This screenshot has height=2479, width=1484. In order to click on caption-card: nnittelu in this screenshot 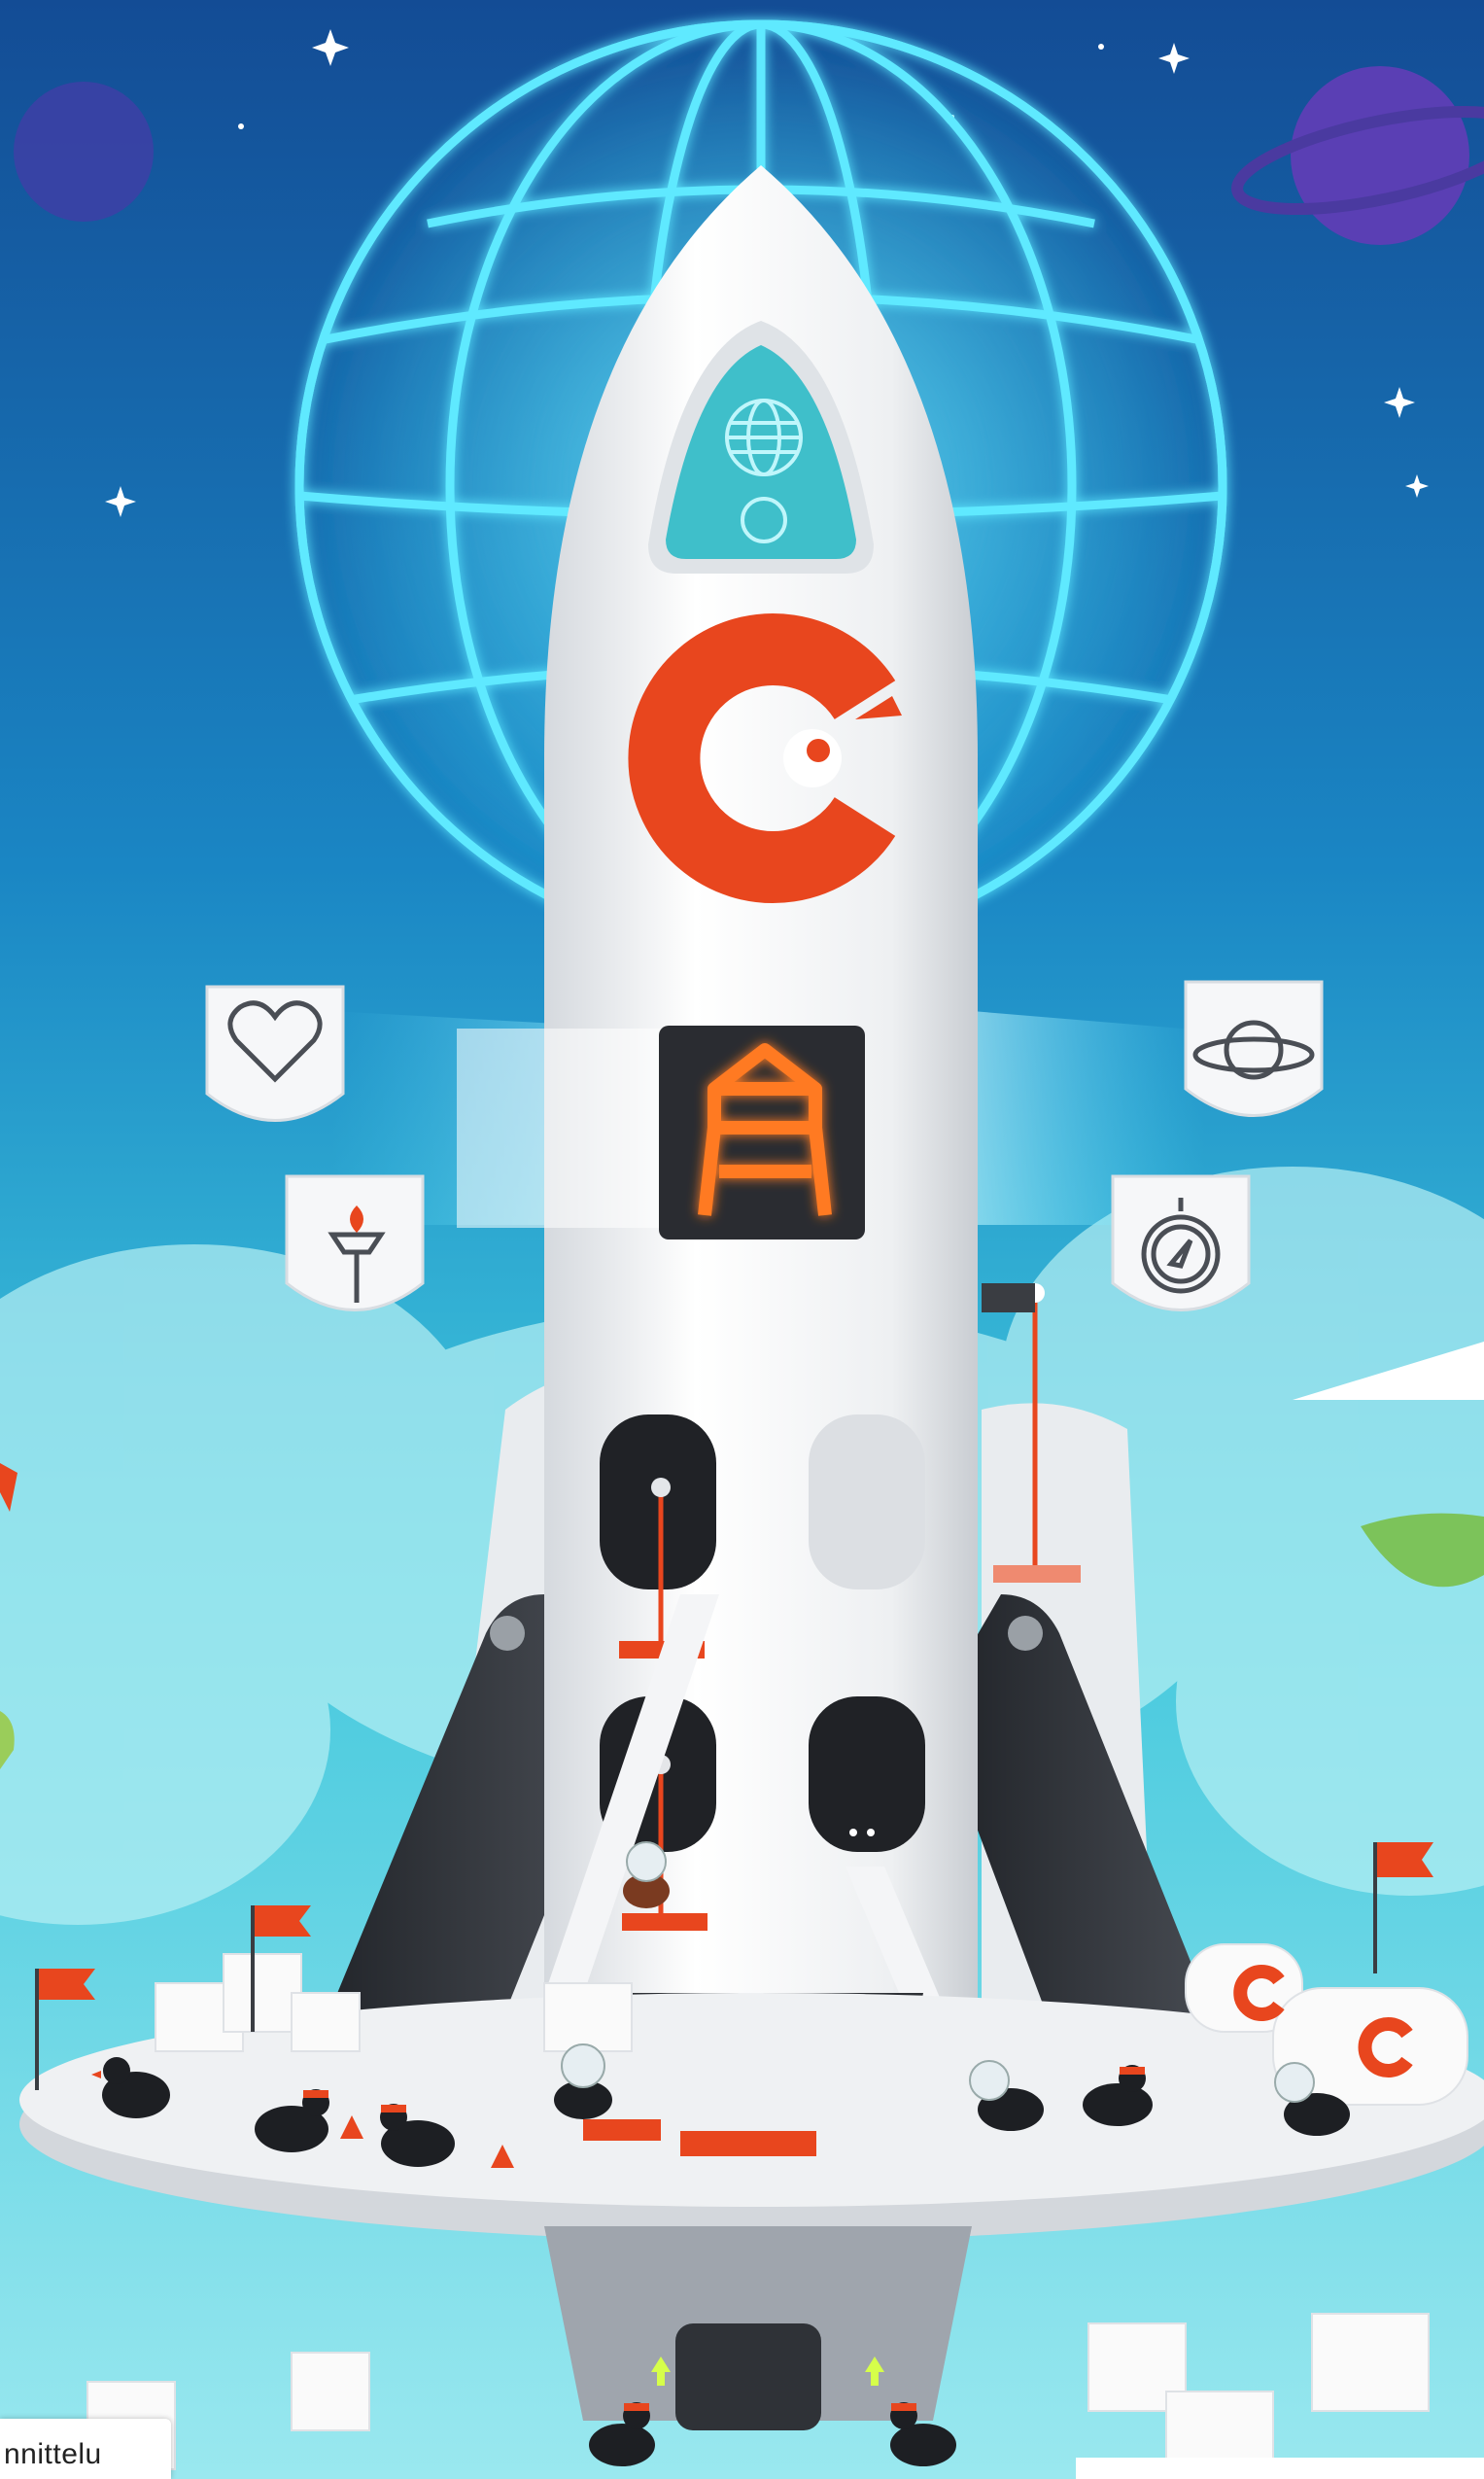, I will do `click(85, 2449)`.